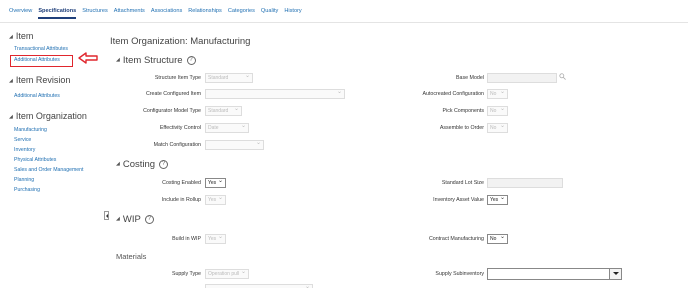 The image size is (688, 288). What do you see at coordinates (22, 140) in the screenshot?
I see `sidebar-link-service: Service` at bounding box center [22, 140].